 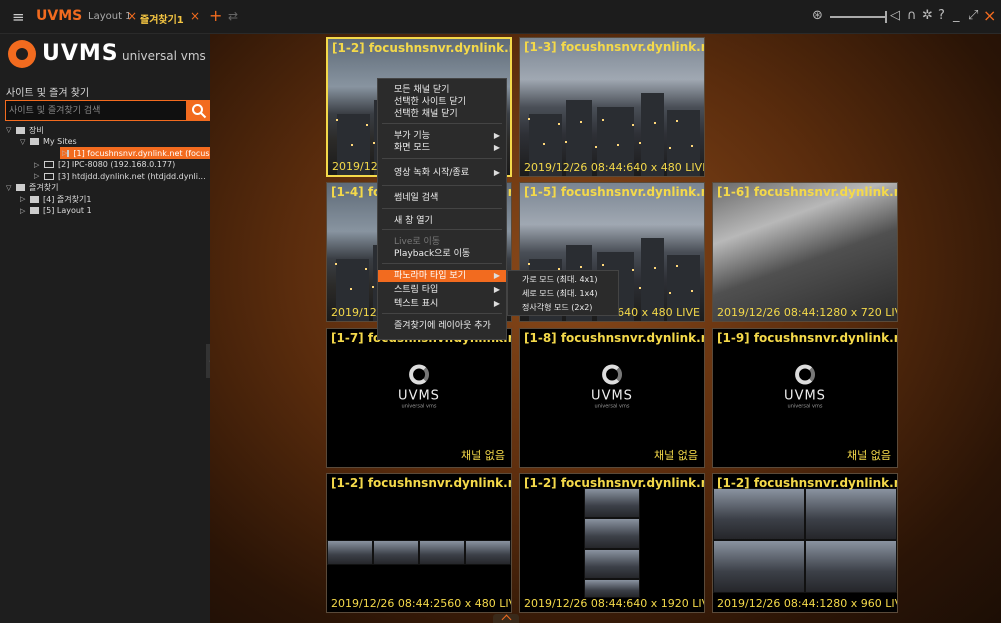 What do you see at coordinates (956, 15) in the screenshot?
I see `minimize-icon: _` at bounding box center [956, 15].